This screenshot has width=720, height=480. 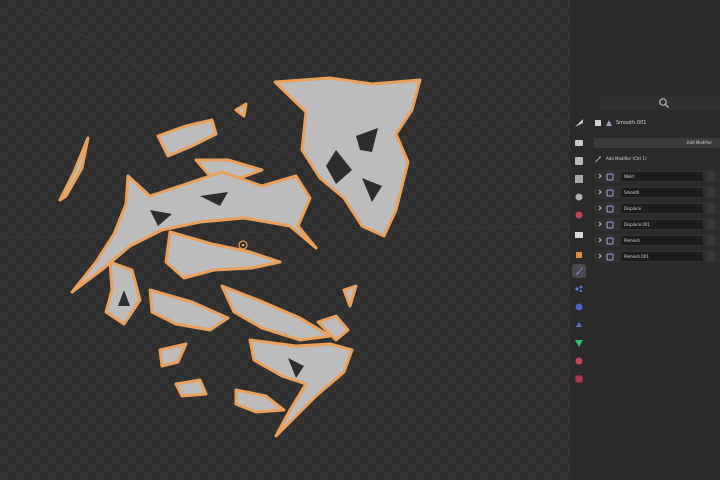 I want to click on modifier-panel: Remesh, so click(x=657, y=240).